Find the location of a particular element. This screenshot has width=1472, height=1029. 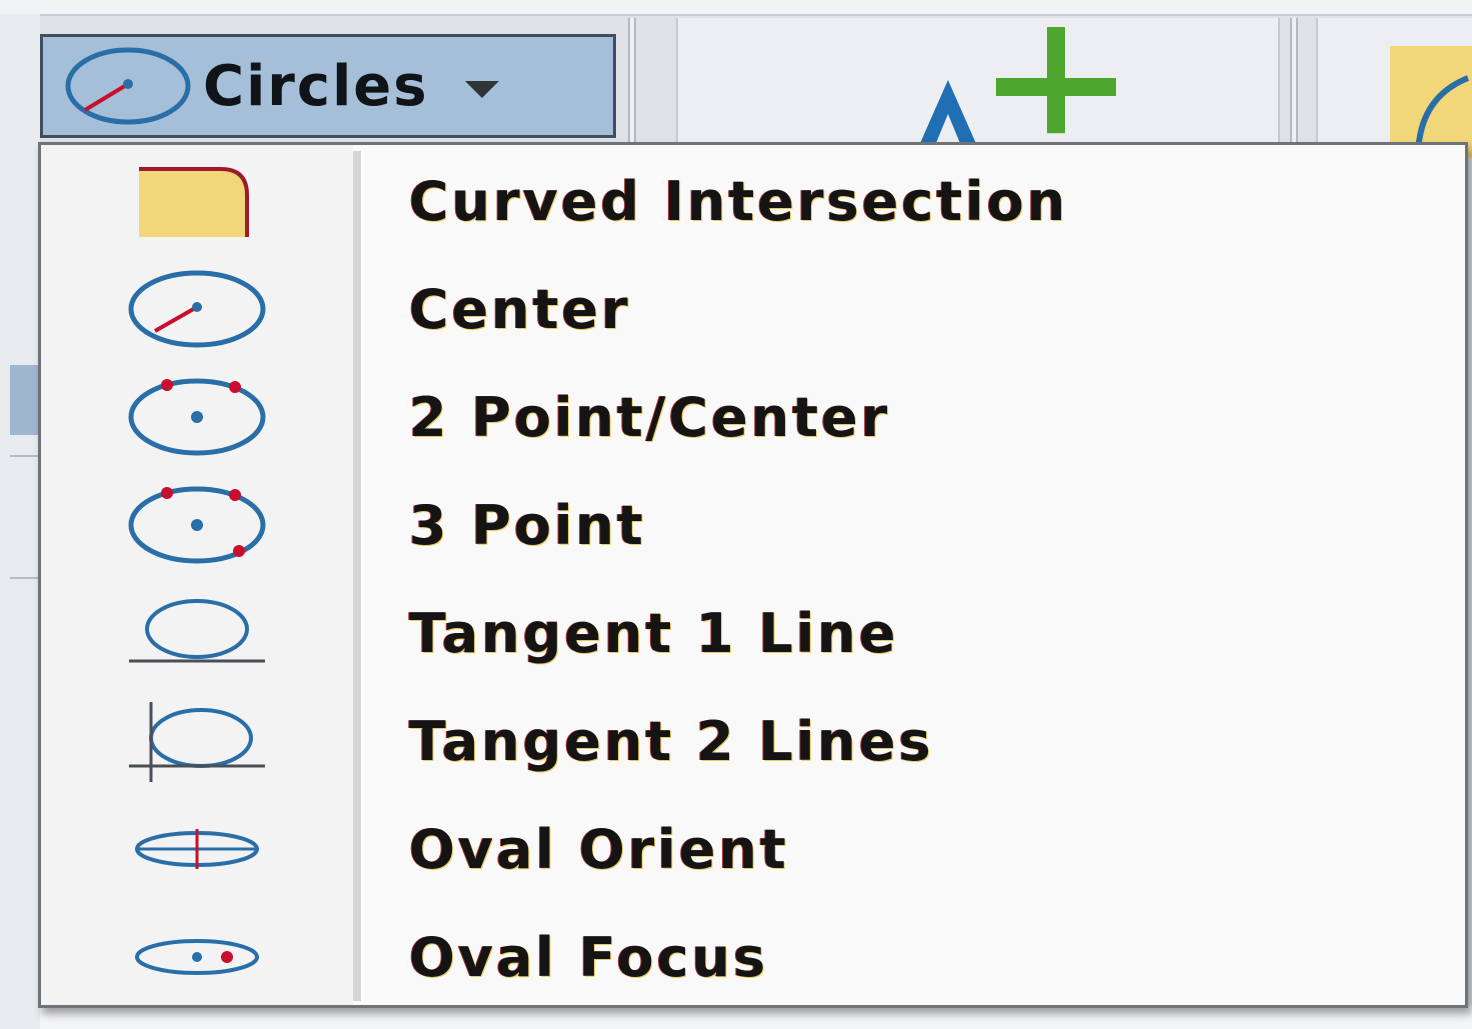

menu-item-label: Oval Orient is located at coordinates (599, 849).